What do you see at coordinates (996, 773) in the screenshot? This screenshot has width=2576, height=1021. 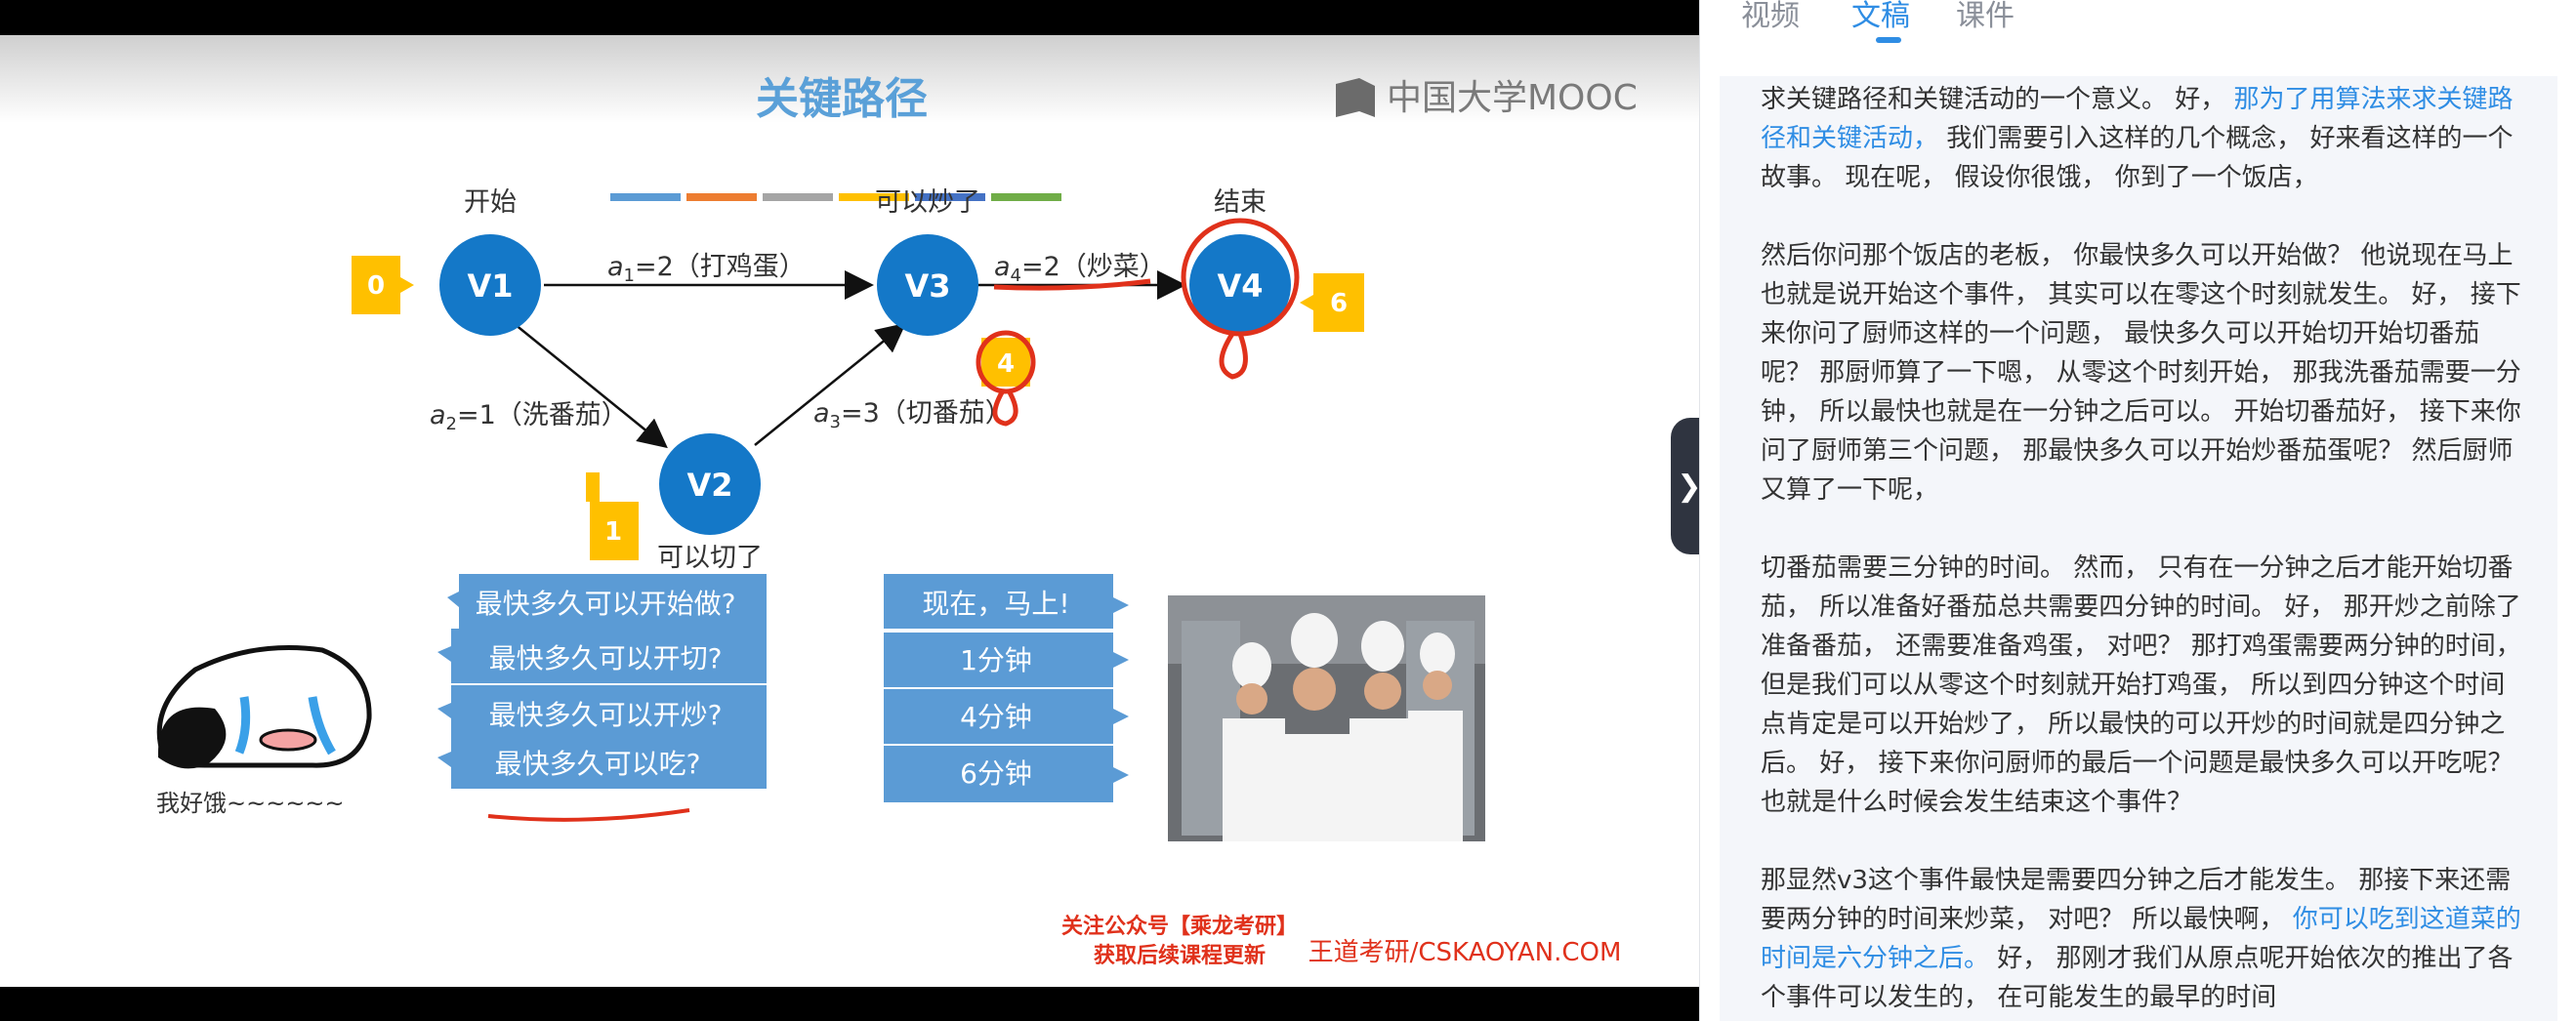 I see `svg-text: 6分钟` at bounding box center [996, 773].